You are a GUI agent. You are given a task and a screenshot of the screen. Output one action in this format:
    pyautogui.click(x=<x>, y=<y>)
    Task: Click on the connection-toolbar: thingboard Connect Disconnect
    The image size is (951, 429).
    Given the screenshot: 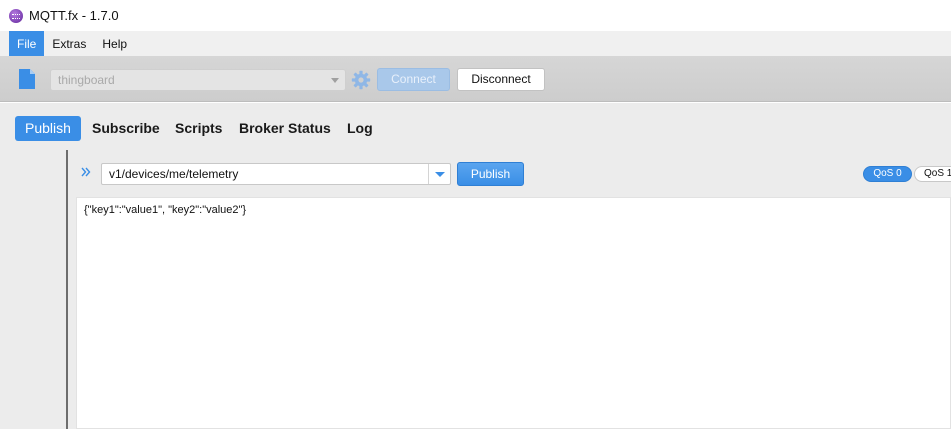 What is the action you would take?
    pyautogui.click(x=475, y=79)
    